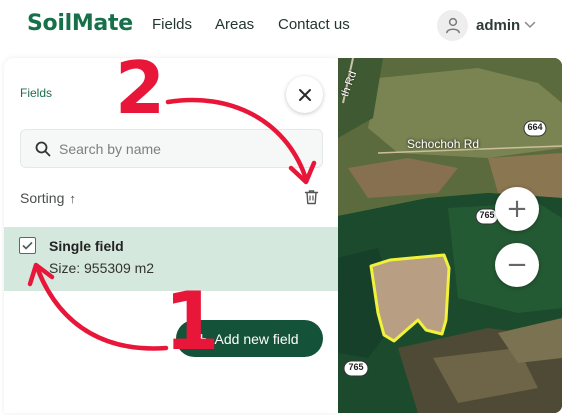 Image resolution: width=566 pixels, height=415 pixels. What do you see at coordinates (498, 25) in the screenshot?
I see `username: admin` at bounding box center [498, 25].